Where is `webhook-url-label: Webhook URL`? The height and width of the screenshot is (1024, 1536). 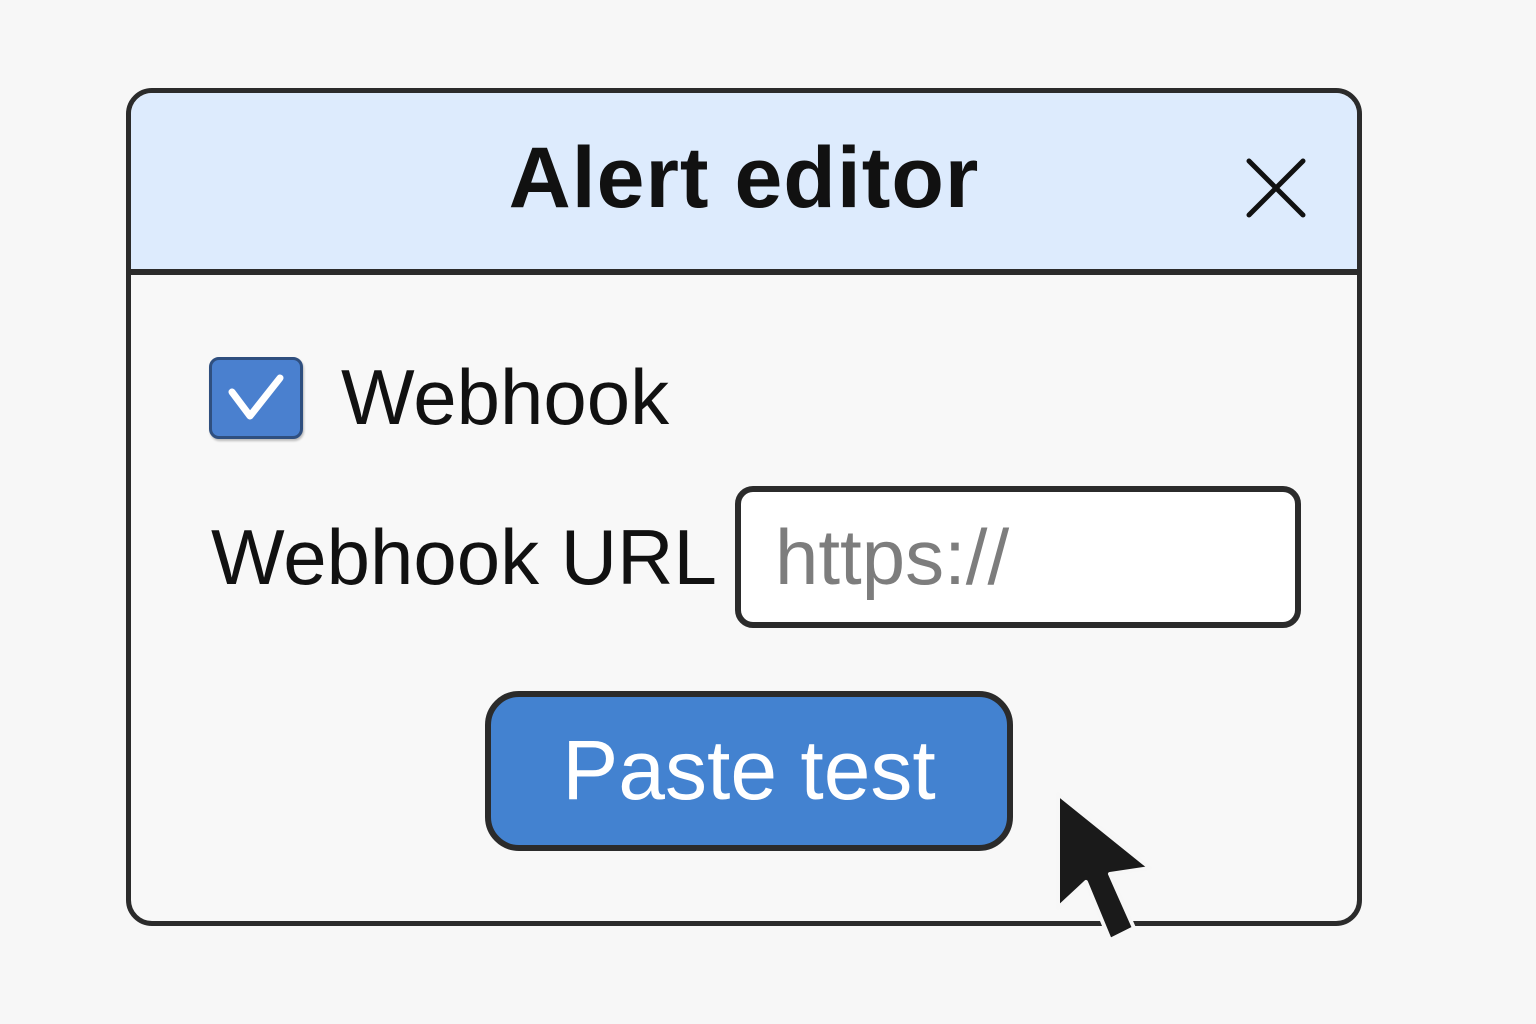
webhook-url-label: Webhook URL is located at coordinates (464, 557).